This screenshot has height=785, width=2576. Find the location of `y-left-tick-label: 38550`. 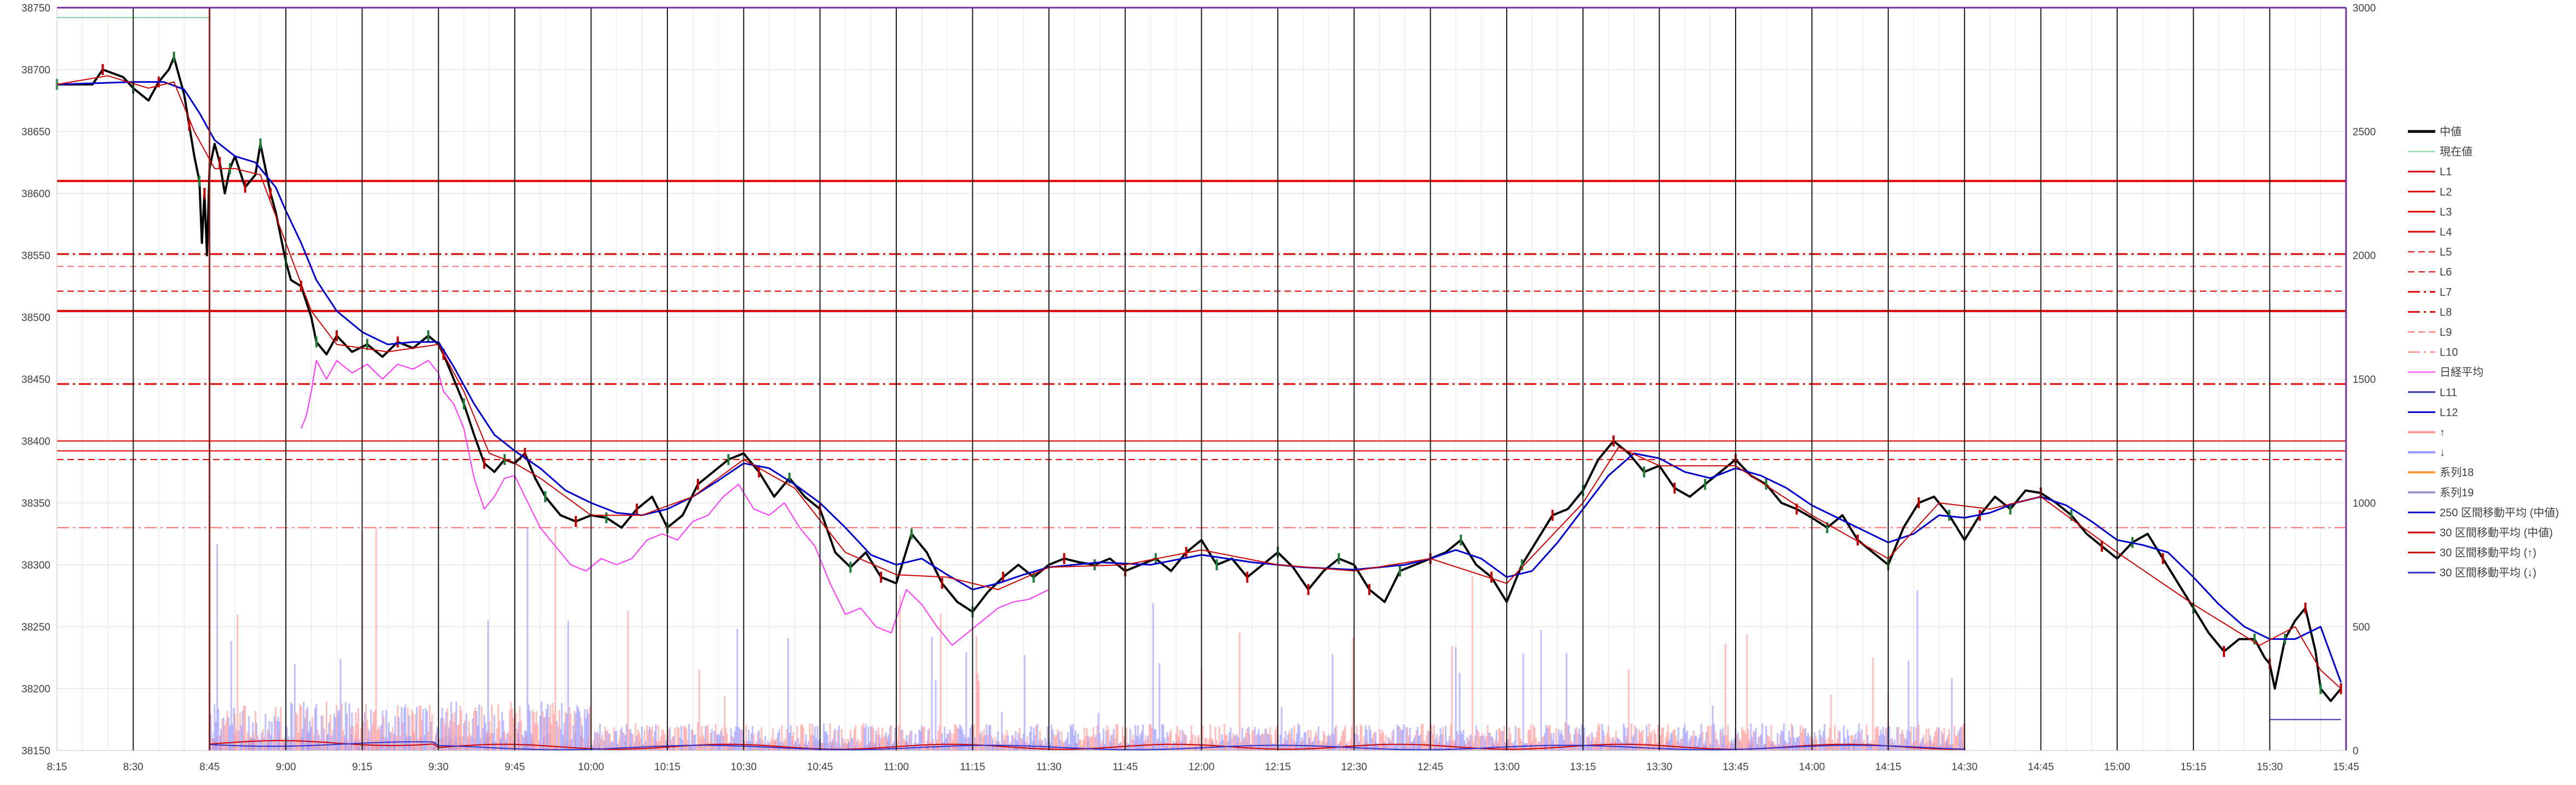

y-left-tick-label: 38550 is located at coordinates (35, 256).